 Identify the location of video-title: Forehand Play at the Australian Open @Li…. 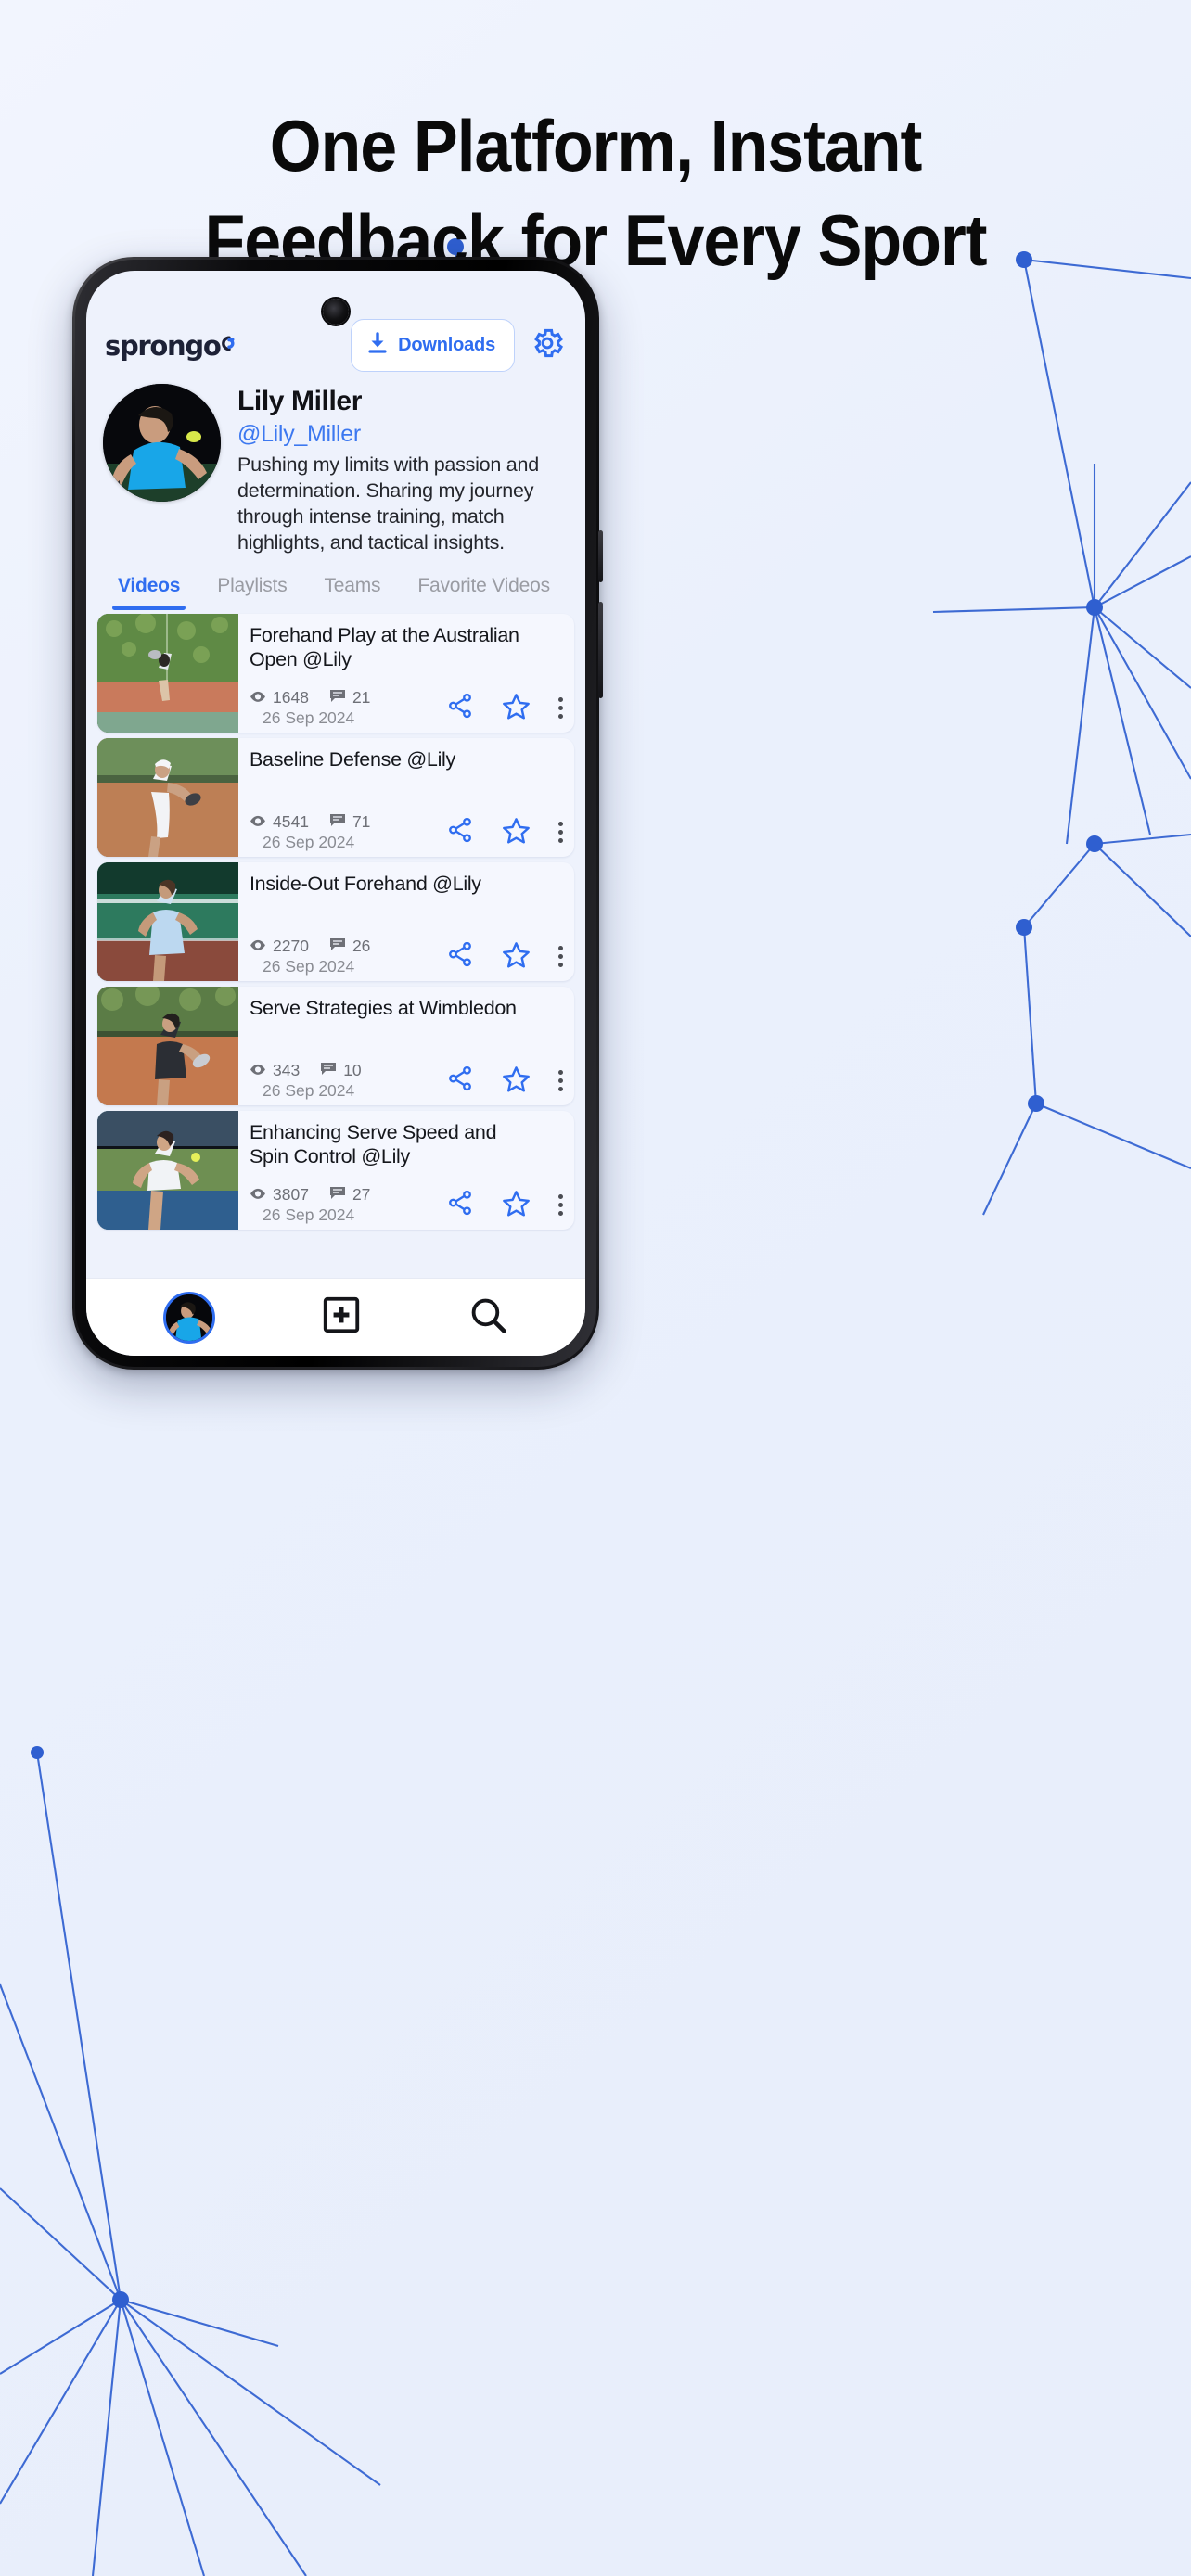
(389, 647).